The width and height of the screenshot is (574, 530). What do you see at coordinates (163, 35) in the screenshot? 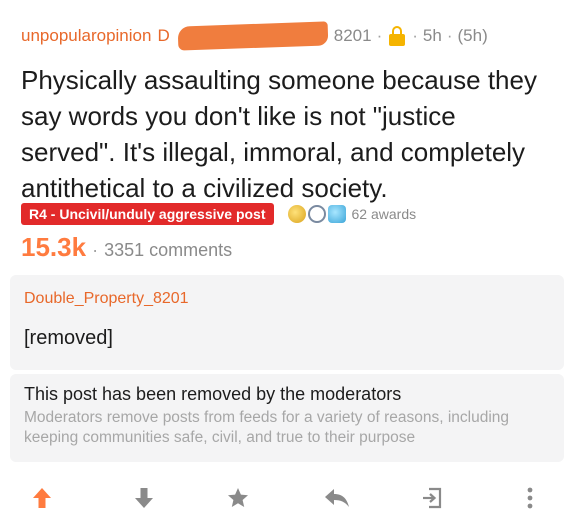
I see `author-fragment: D` at bounding box center [163, 35].